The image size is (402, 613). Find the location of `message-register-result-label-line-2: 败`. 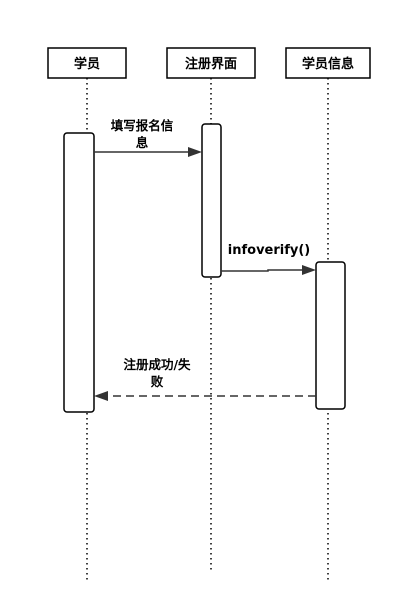

message-register-result-label-line-2: 败 is located at coordinates (157, 381).